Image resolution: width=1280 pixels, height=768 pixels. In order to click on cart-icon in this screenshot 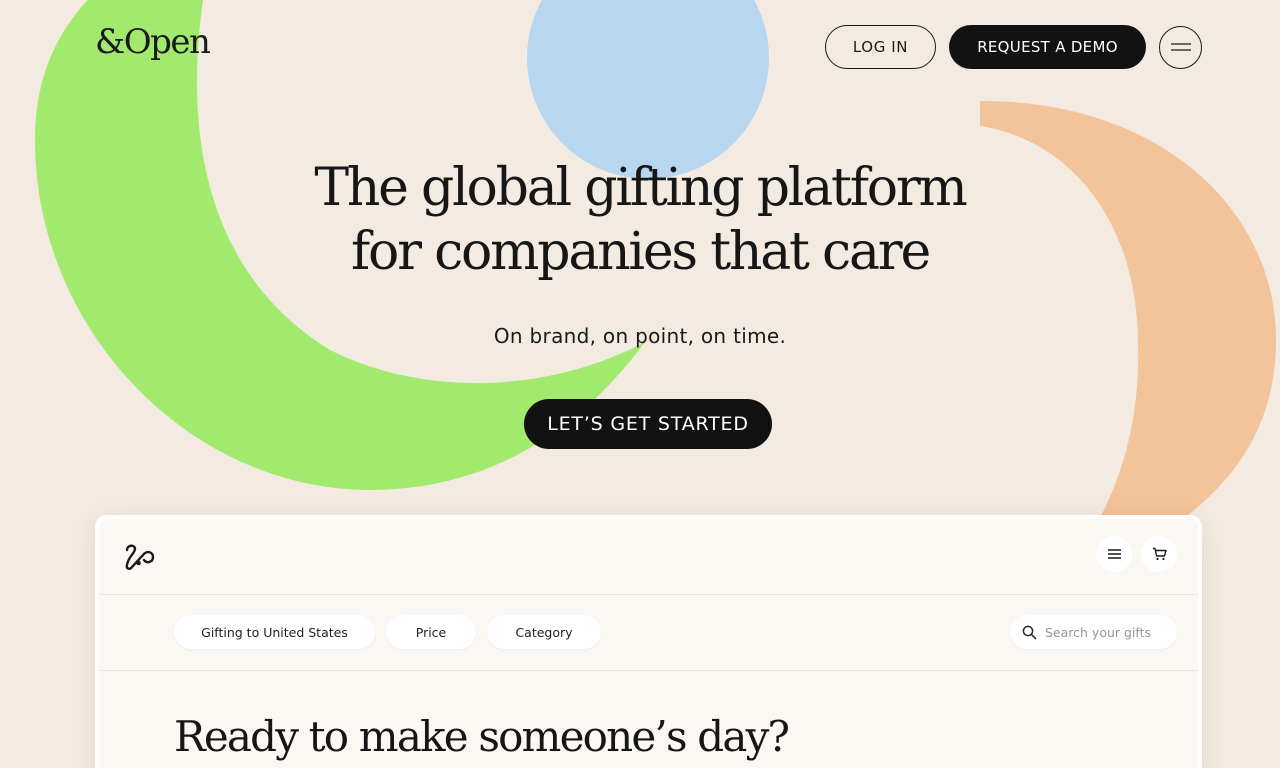, I will do `click(1159, 554)`.